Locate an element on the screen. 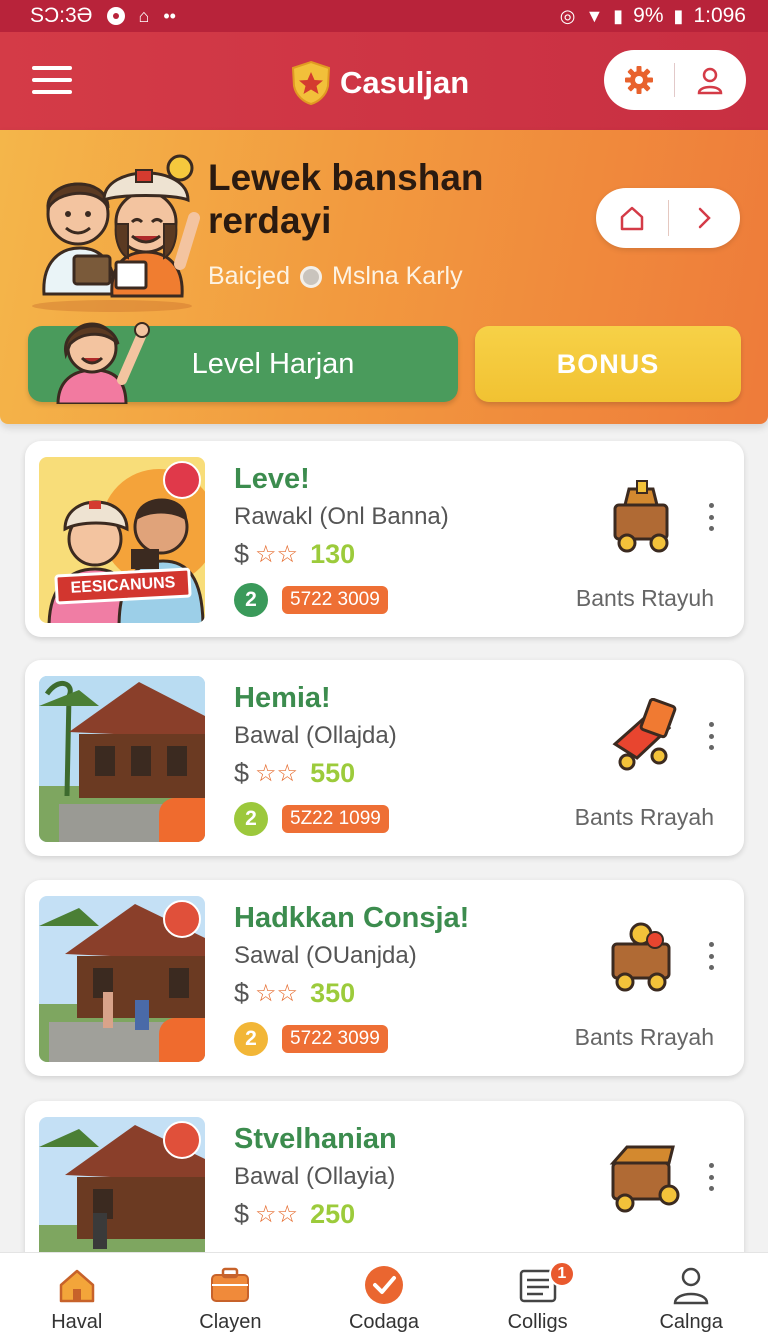 This screenshot has width=768, height=1344. nav-label: Codaga is located at coordinates (384, 1322).